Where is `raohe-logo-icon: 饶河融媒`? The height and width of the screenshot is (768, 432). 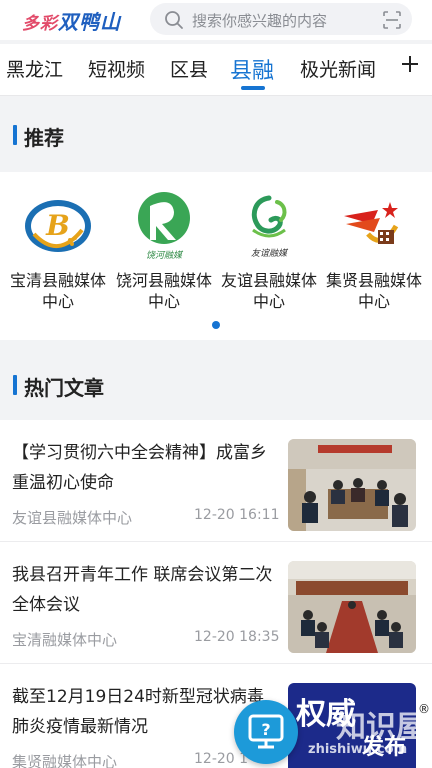 raohe-logo-icon: 饶河融媒 is located at coordinates (164, 226).